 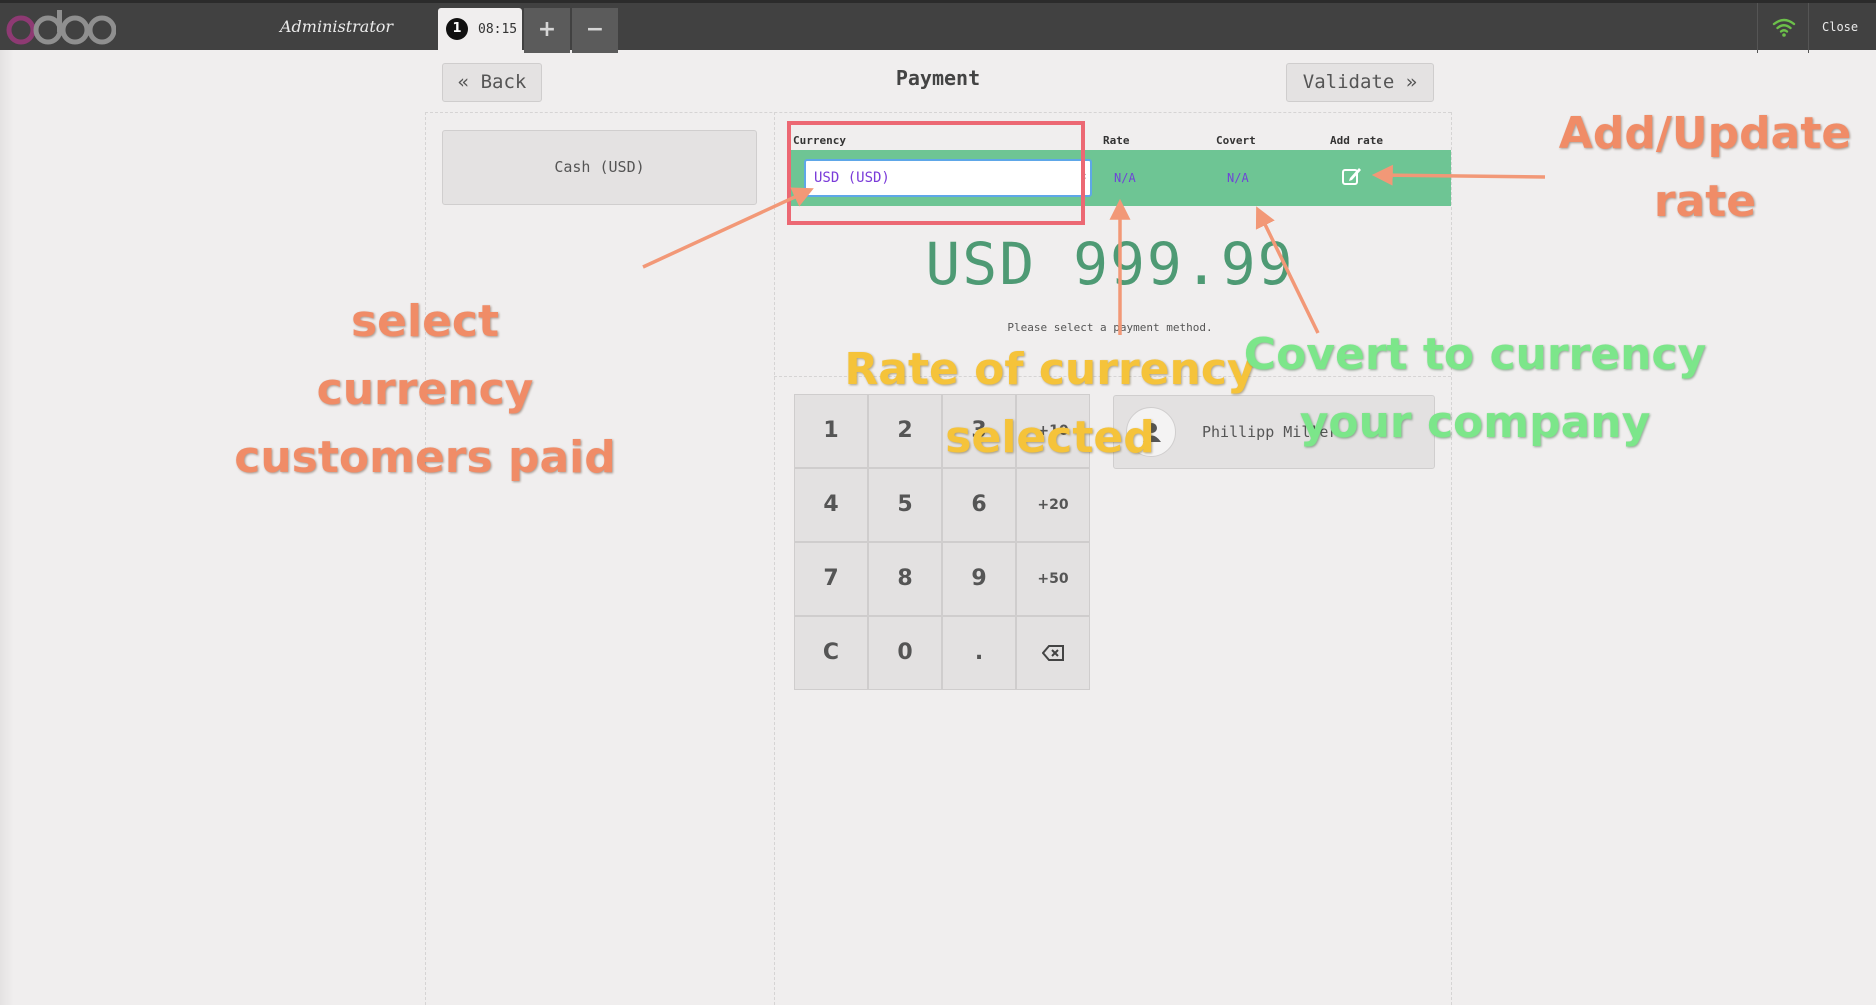 I want to click on remove-order-button: −, so click(x=595, y=30).